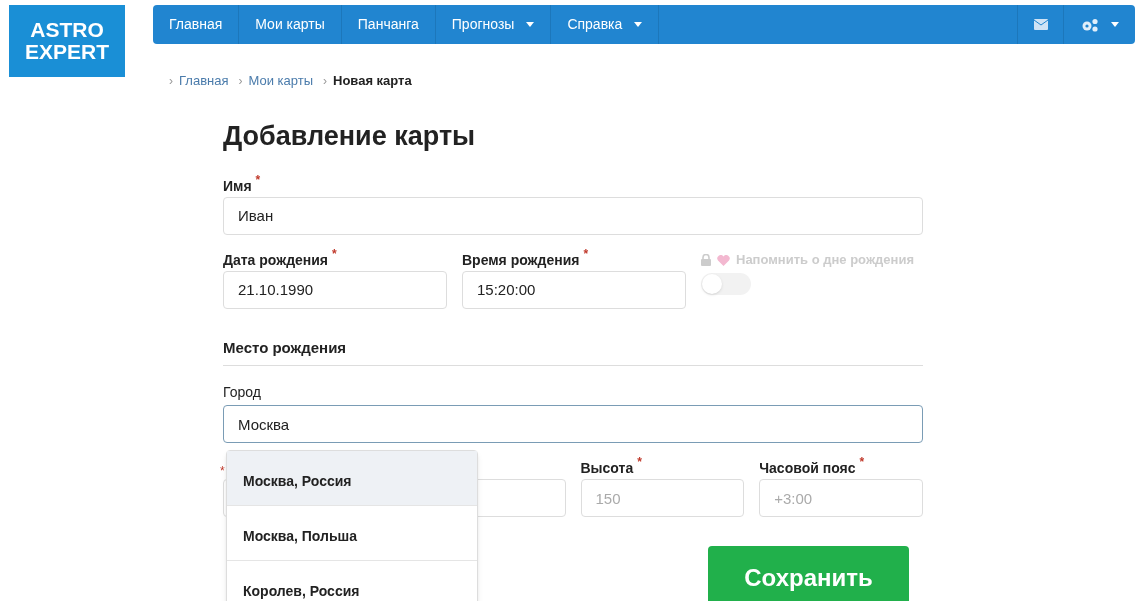 This screenshot has width=1141, height=601. I want to click on field-label: Высота, so click(607, 468).